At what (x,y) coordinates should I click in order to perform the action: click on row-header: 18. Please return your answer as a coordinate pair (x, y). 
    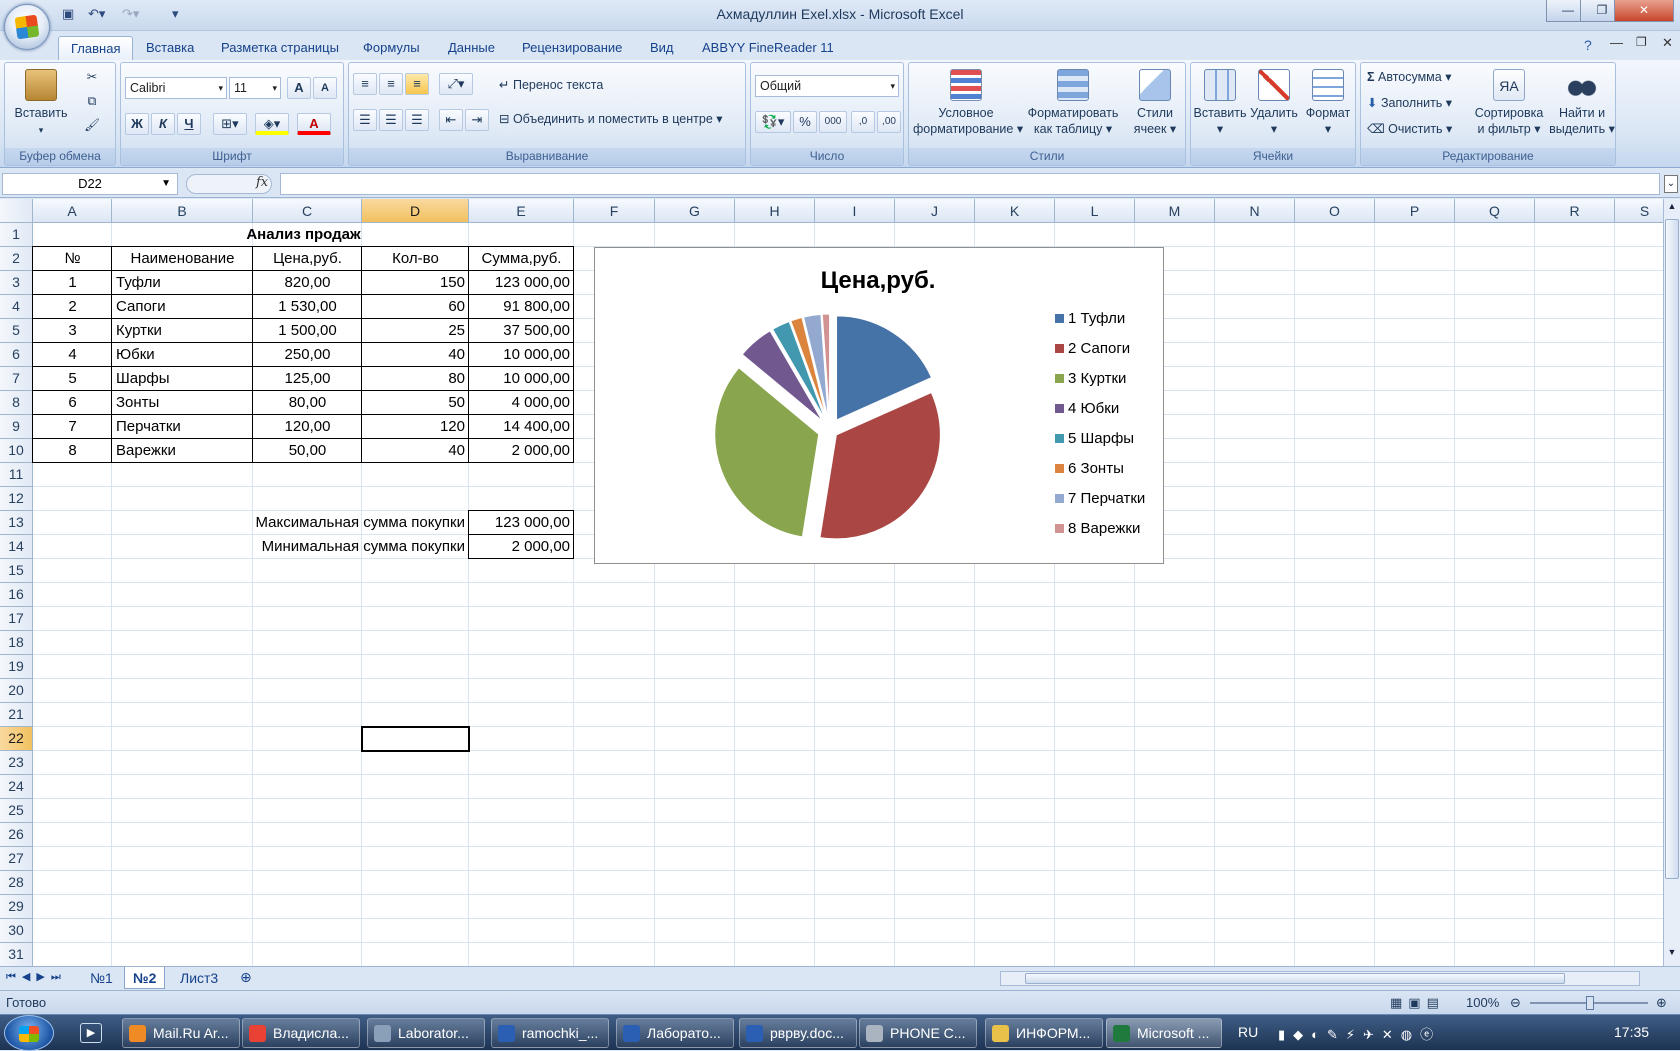
    Looking at the image, I should click on (16, 643).